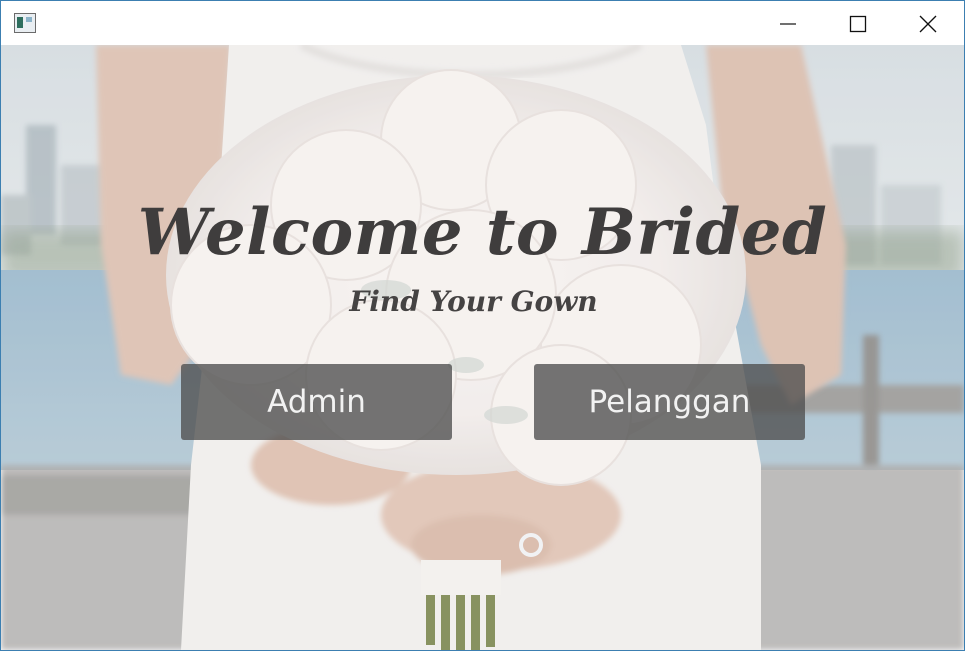 The image size is (965, 651). I want to click on admin-button: Admin, so click(316, 402).